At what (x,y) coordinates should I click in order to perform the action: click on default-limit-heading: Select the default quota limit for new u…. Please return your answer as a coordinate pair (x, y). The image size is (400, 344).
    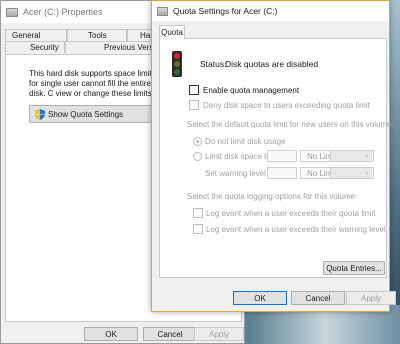
    Looking at the image, I should click on (290, 124).